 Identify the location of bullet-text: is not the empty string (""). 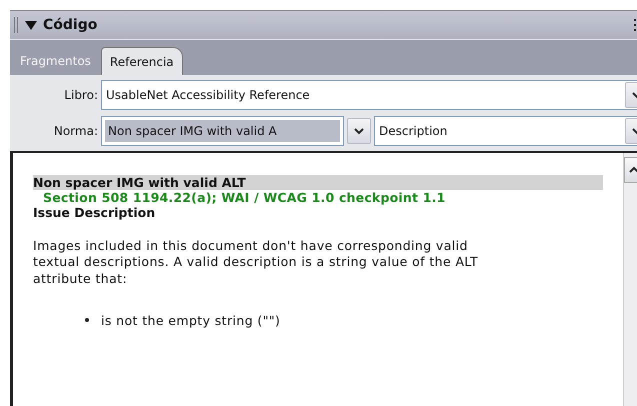
(190, 320).